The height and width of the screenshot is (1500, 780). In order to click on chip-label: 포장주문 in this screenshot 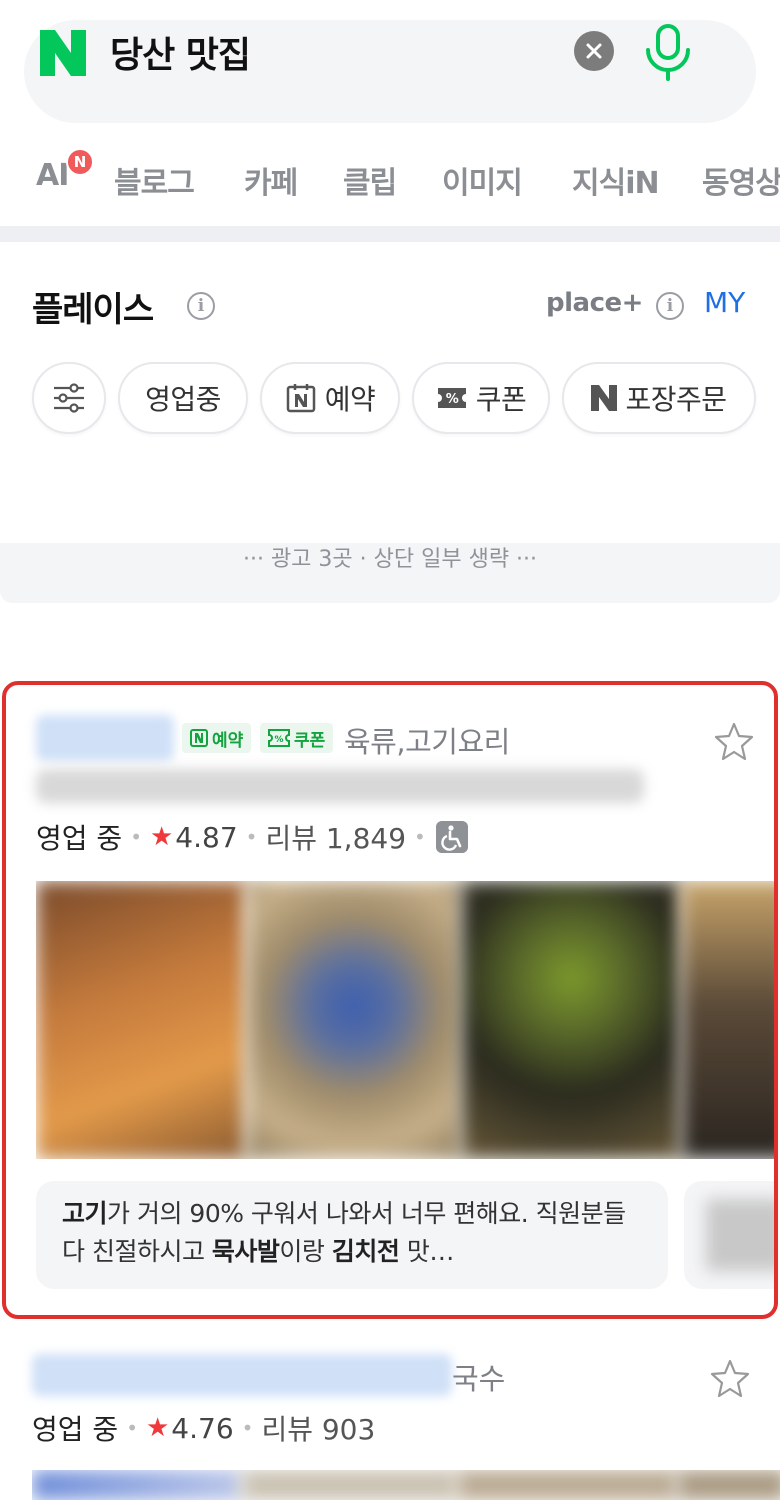, I will do `click(676, 399)`.